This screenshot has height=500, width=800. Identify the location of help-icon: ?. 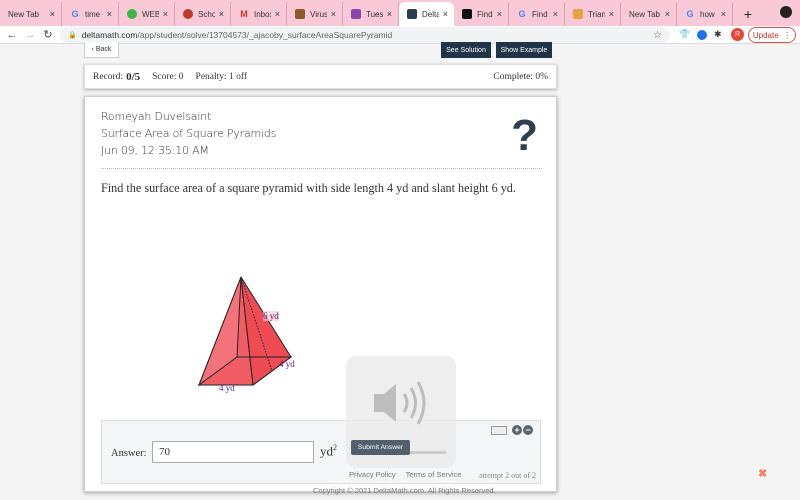
(524, 136).